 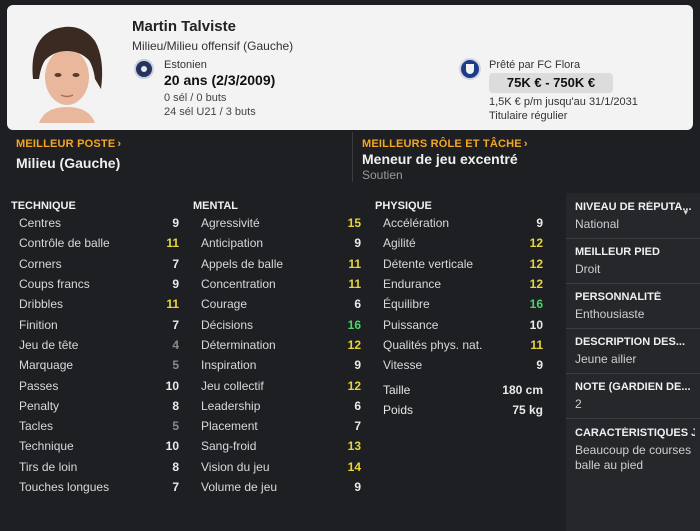 I want to click on attribute-value: 13, so click(x=354, y=446).